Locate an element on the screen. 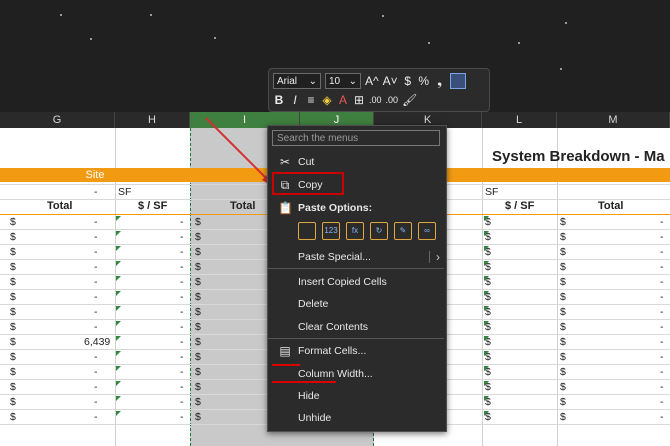  paste-values-icon: 123 is located at coordinates (331, 231).